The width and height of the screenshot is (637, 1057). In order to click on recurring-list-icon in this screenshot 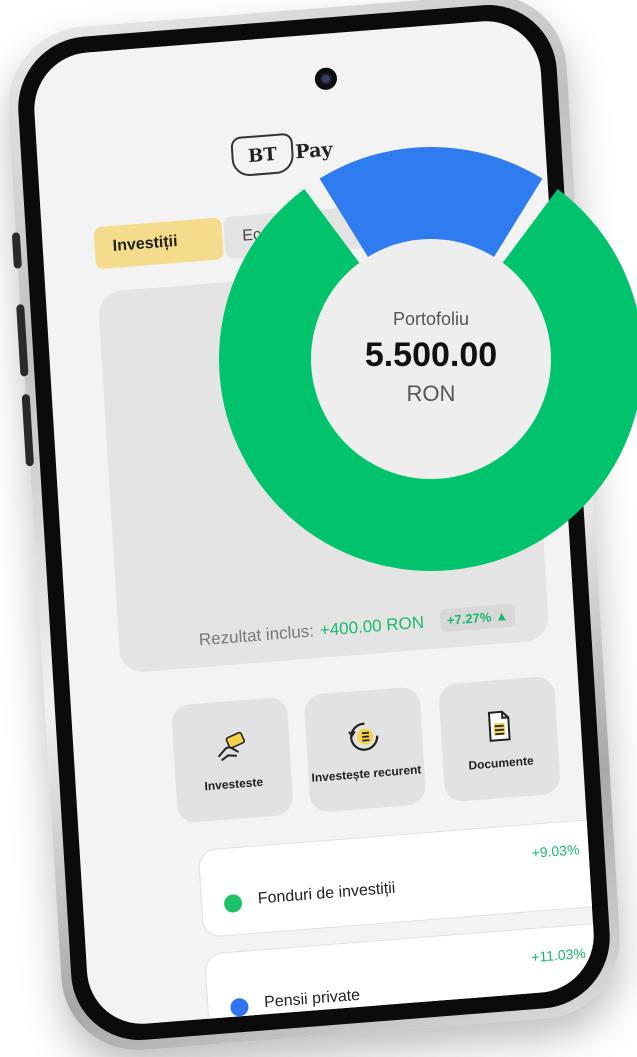, I will do `click(363, 736)`.